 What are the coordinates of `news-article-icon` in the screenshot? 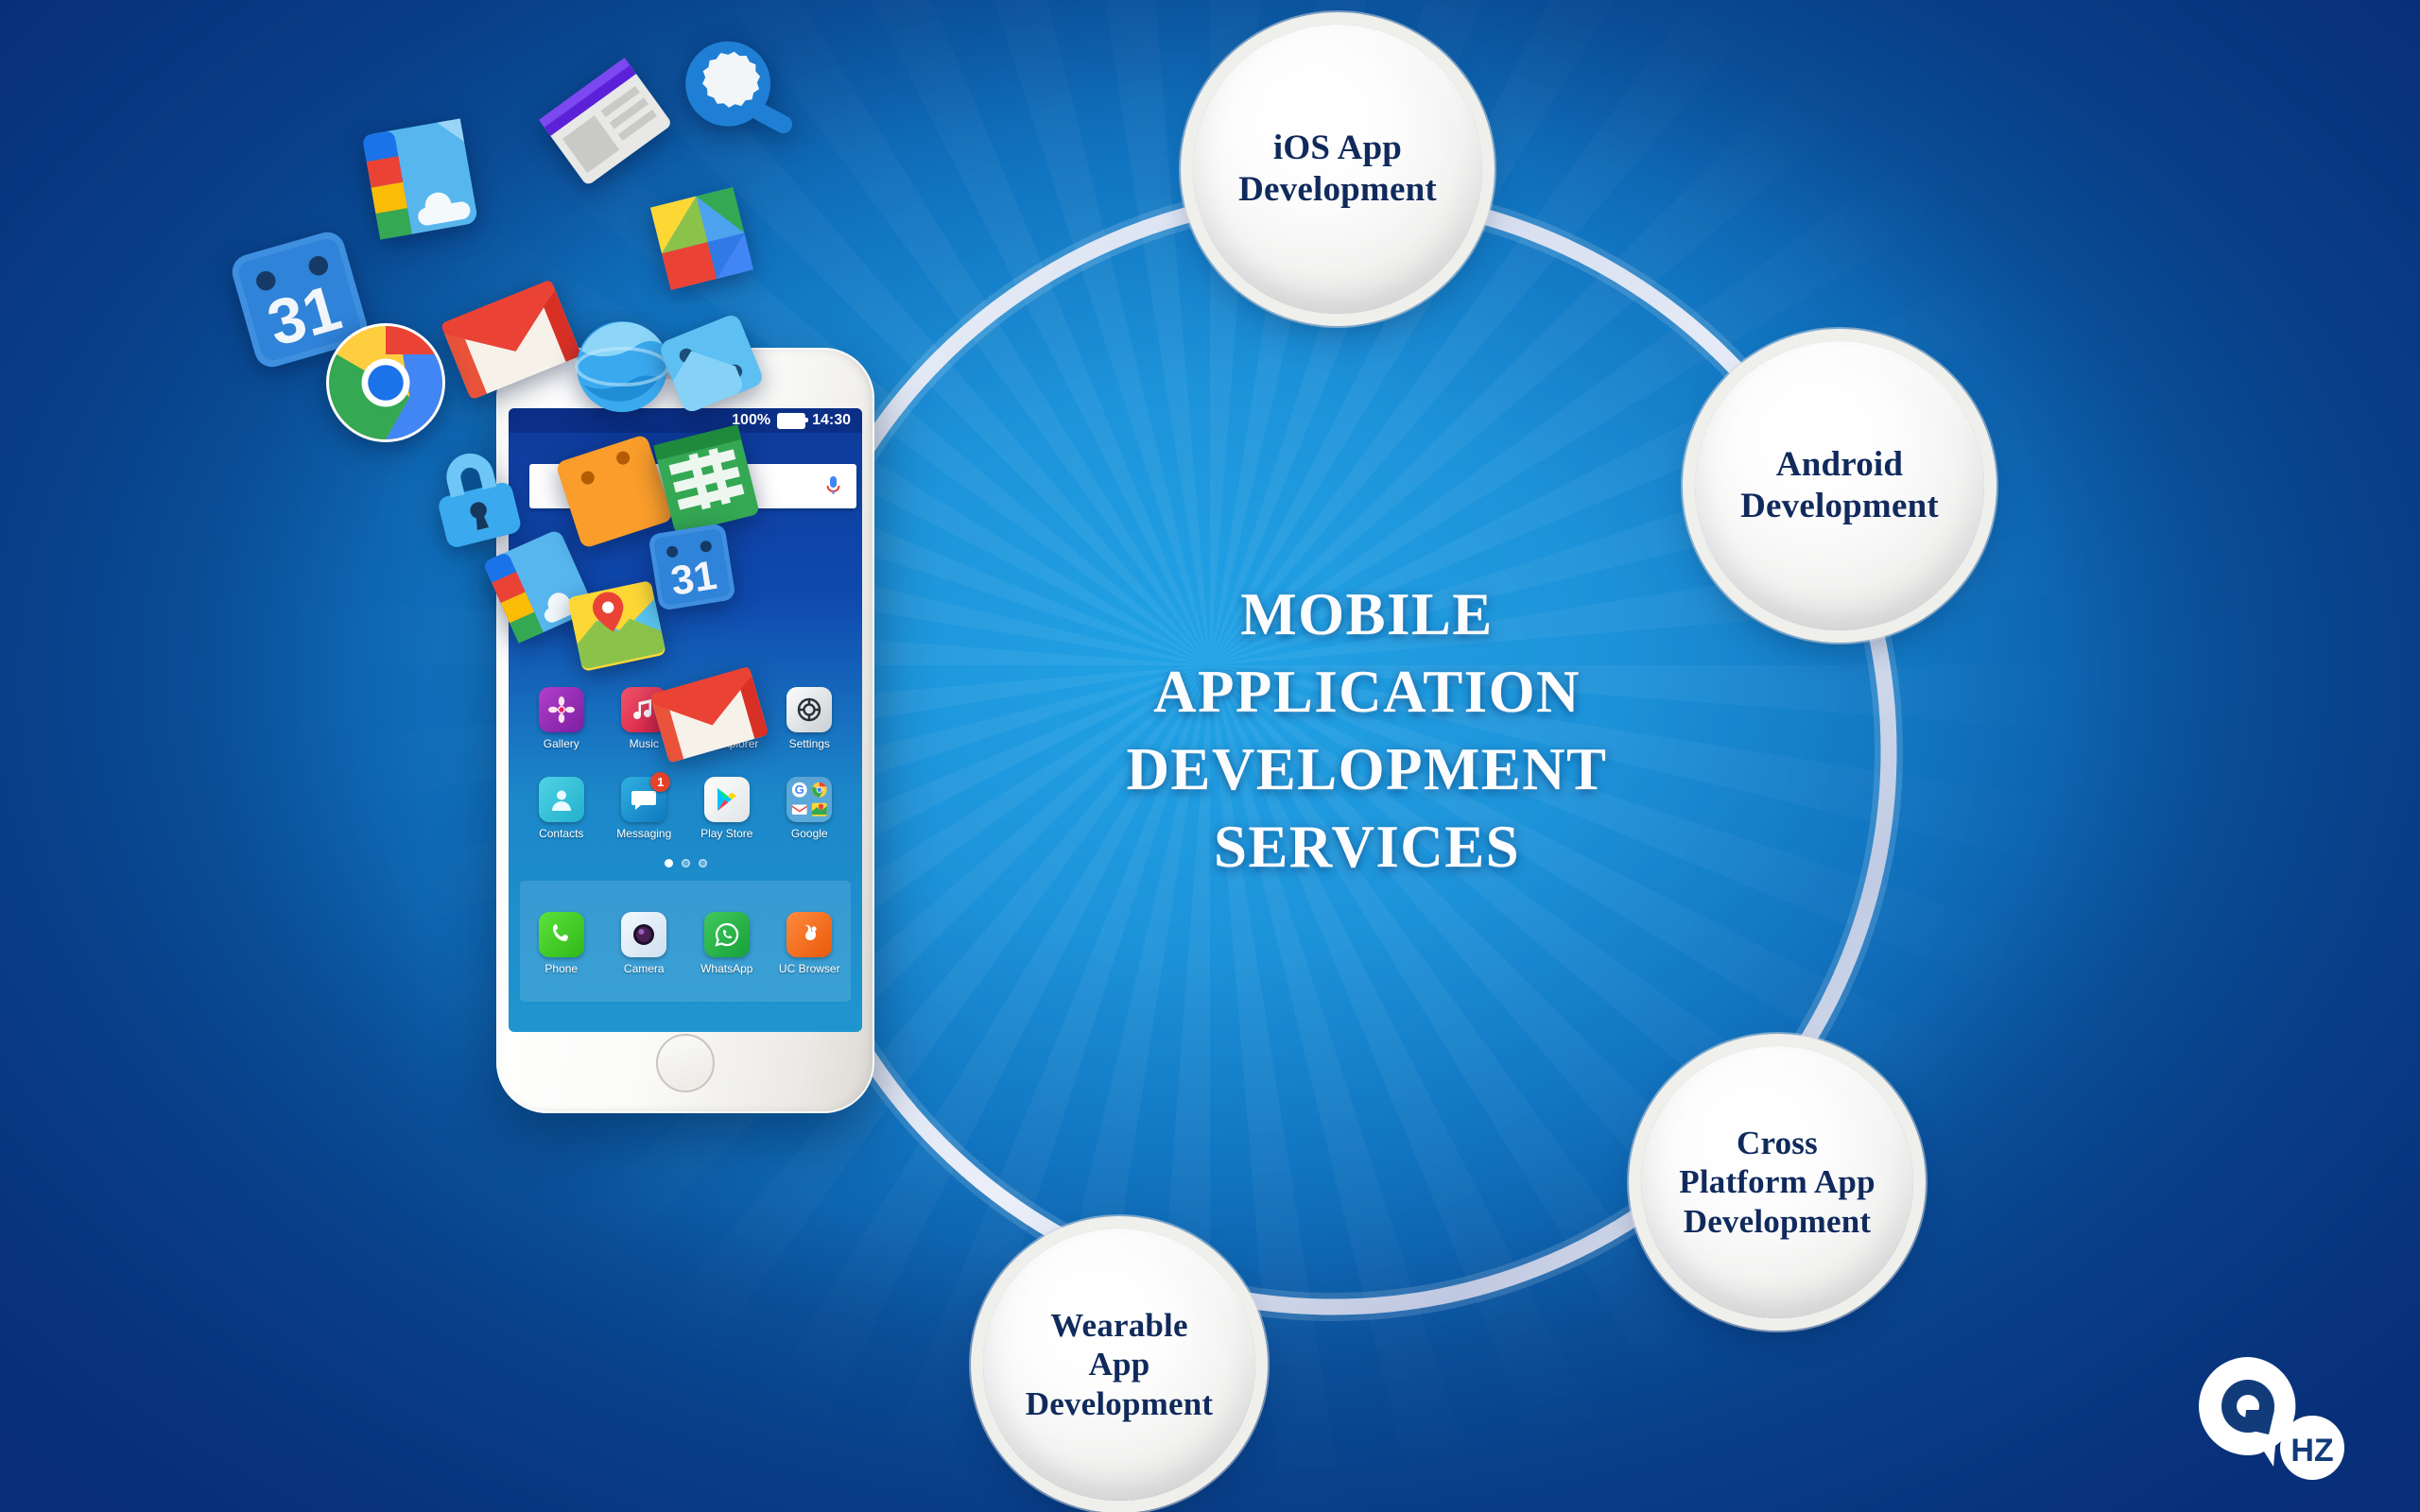 It's located at (604, 121).